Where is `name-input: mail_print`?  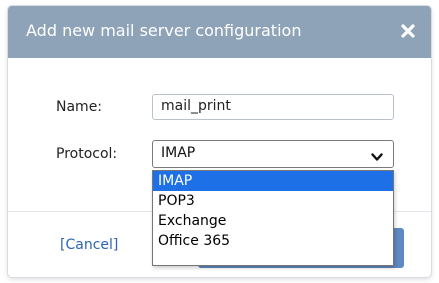
name-input: mail_print is located at coordinates (273, 107).